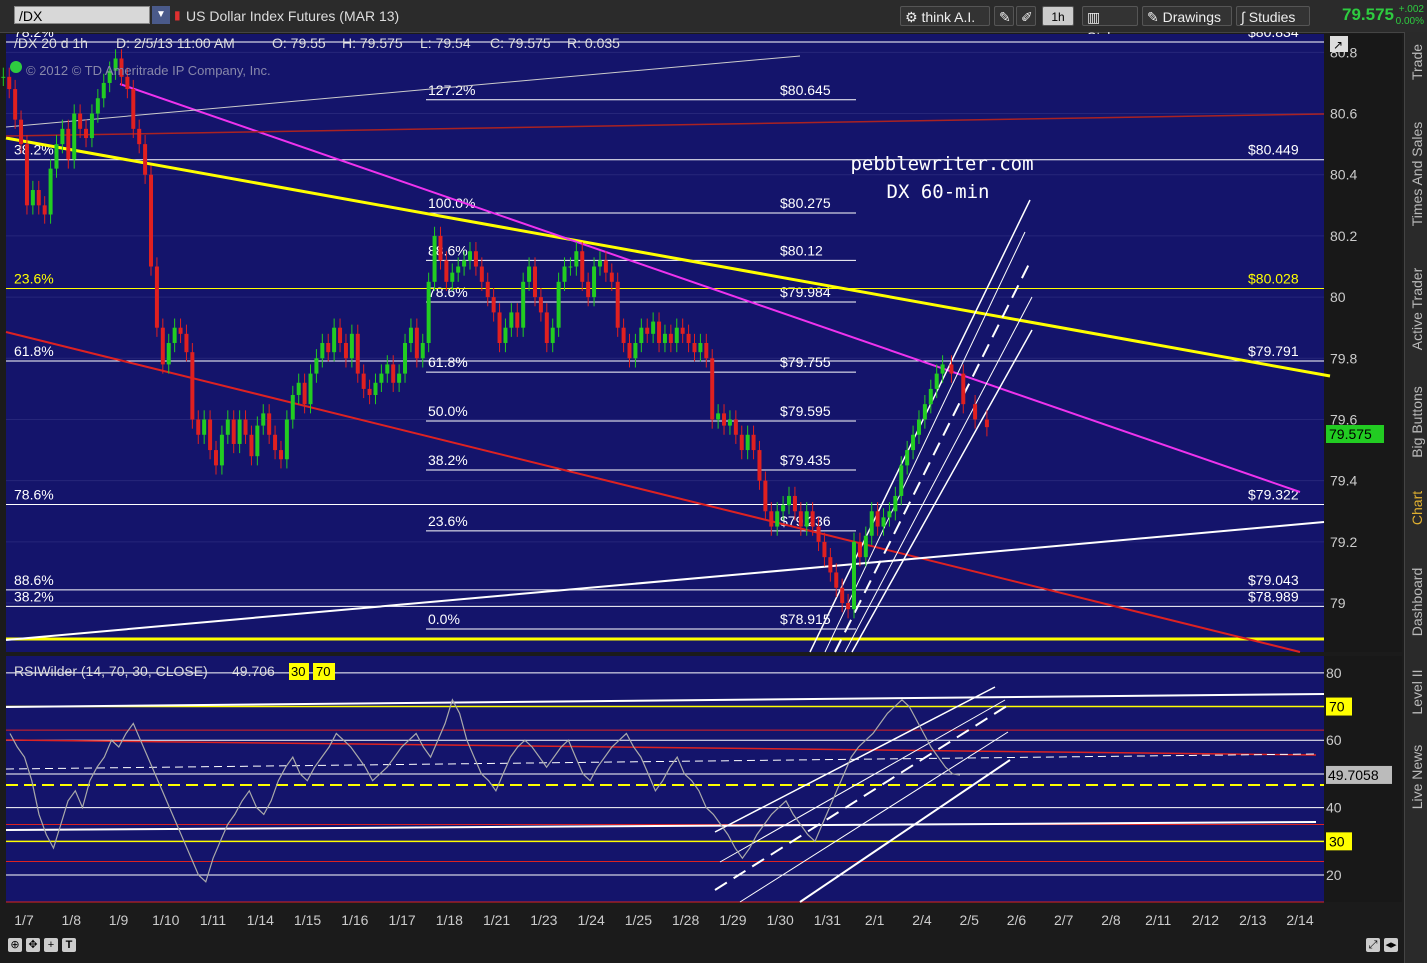  I want to click on studies-button: ∫ Studies, so click(1273, 16).